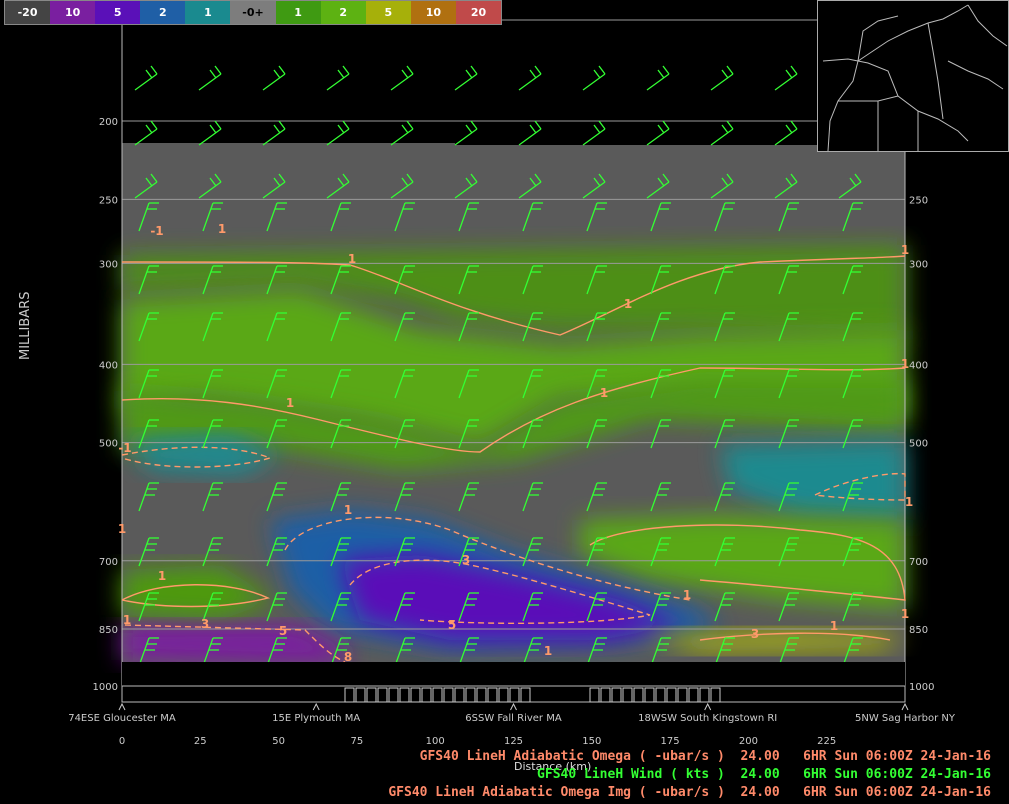  I want to click on y-tick-label: 700, so click(108, 562).